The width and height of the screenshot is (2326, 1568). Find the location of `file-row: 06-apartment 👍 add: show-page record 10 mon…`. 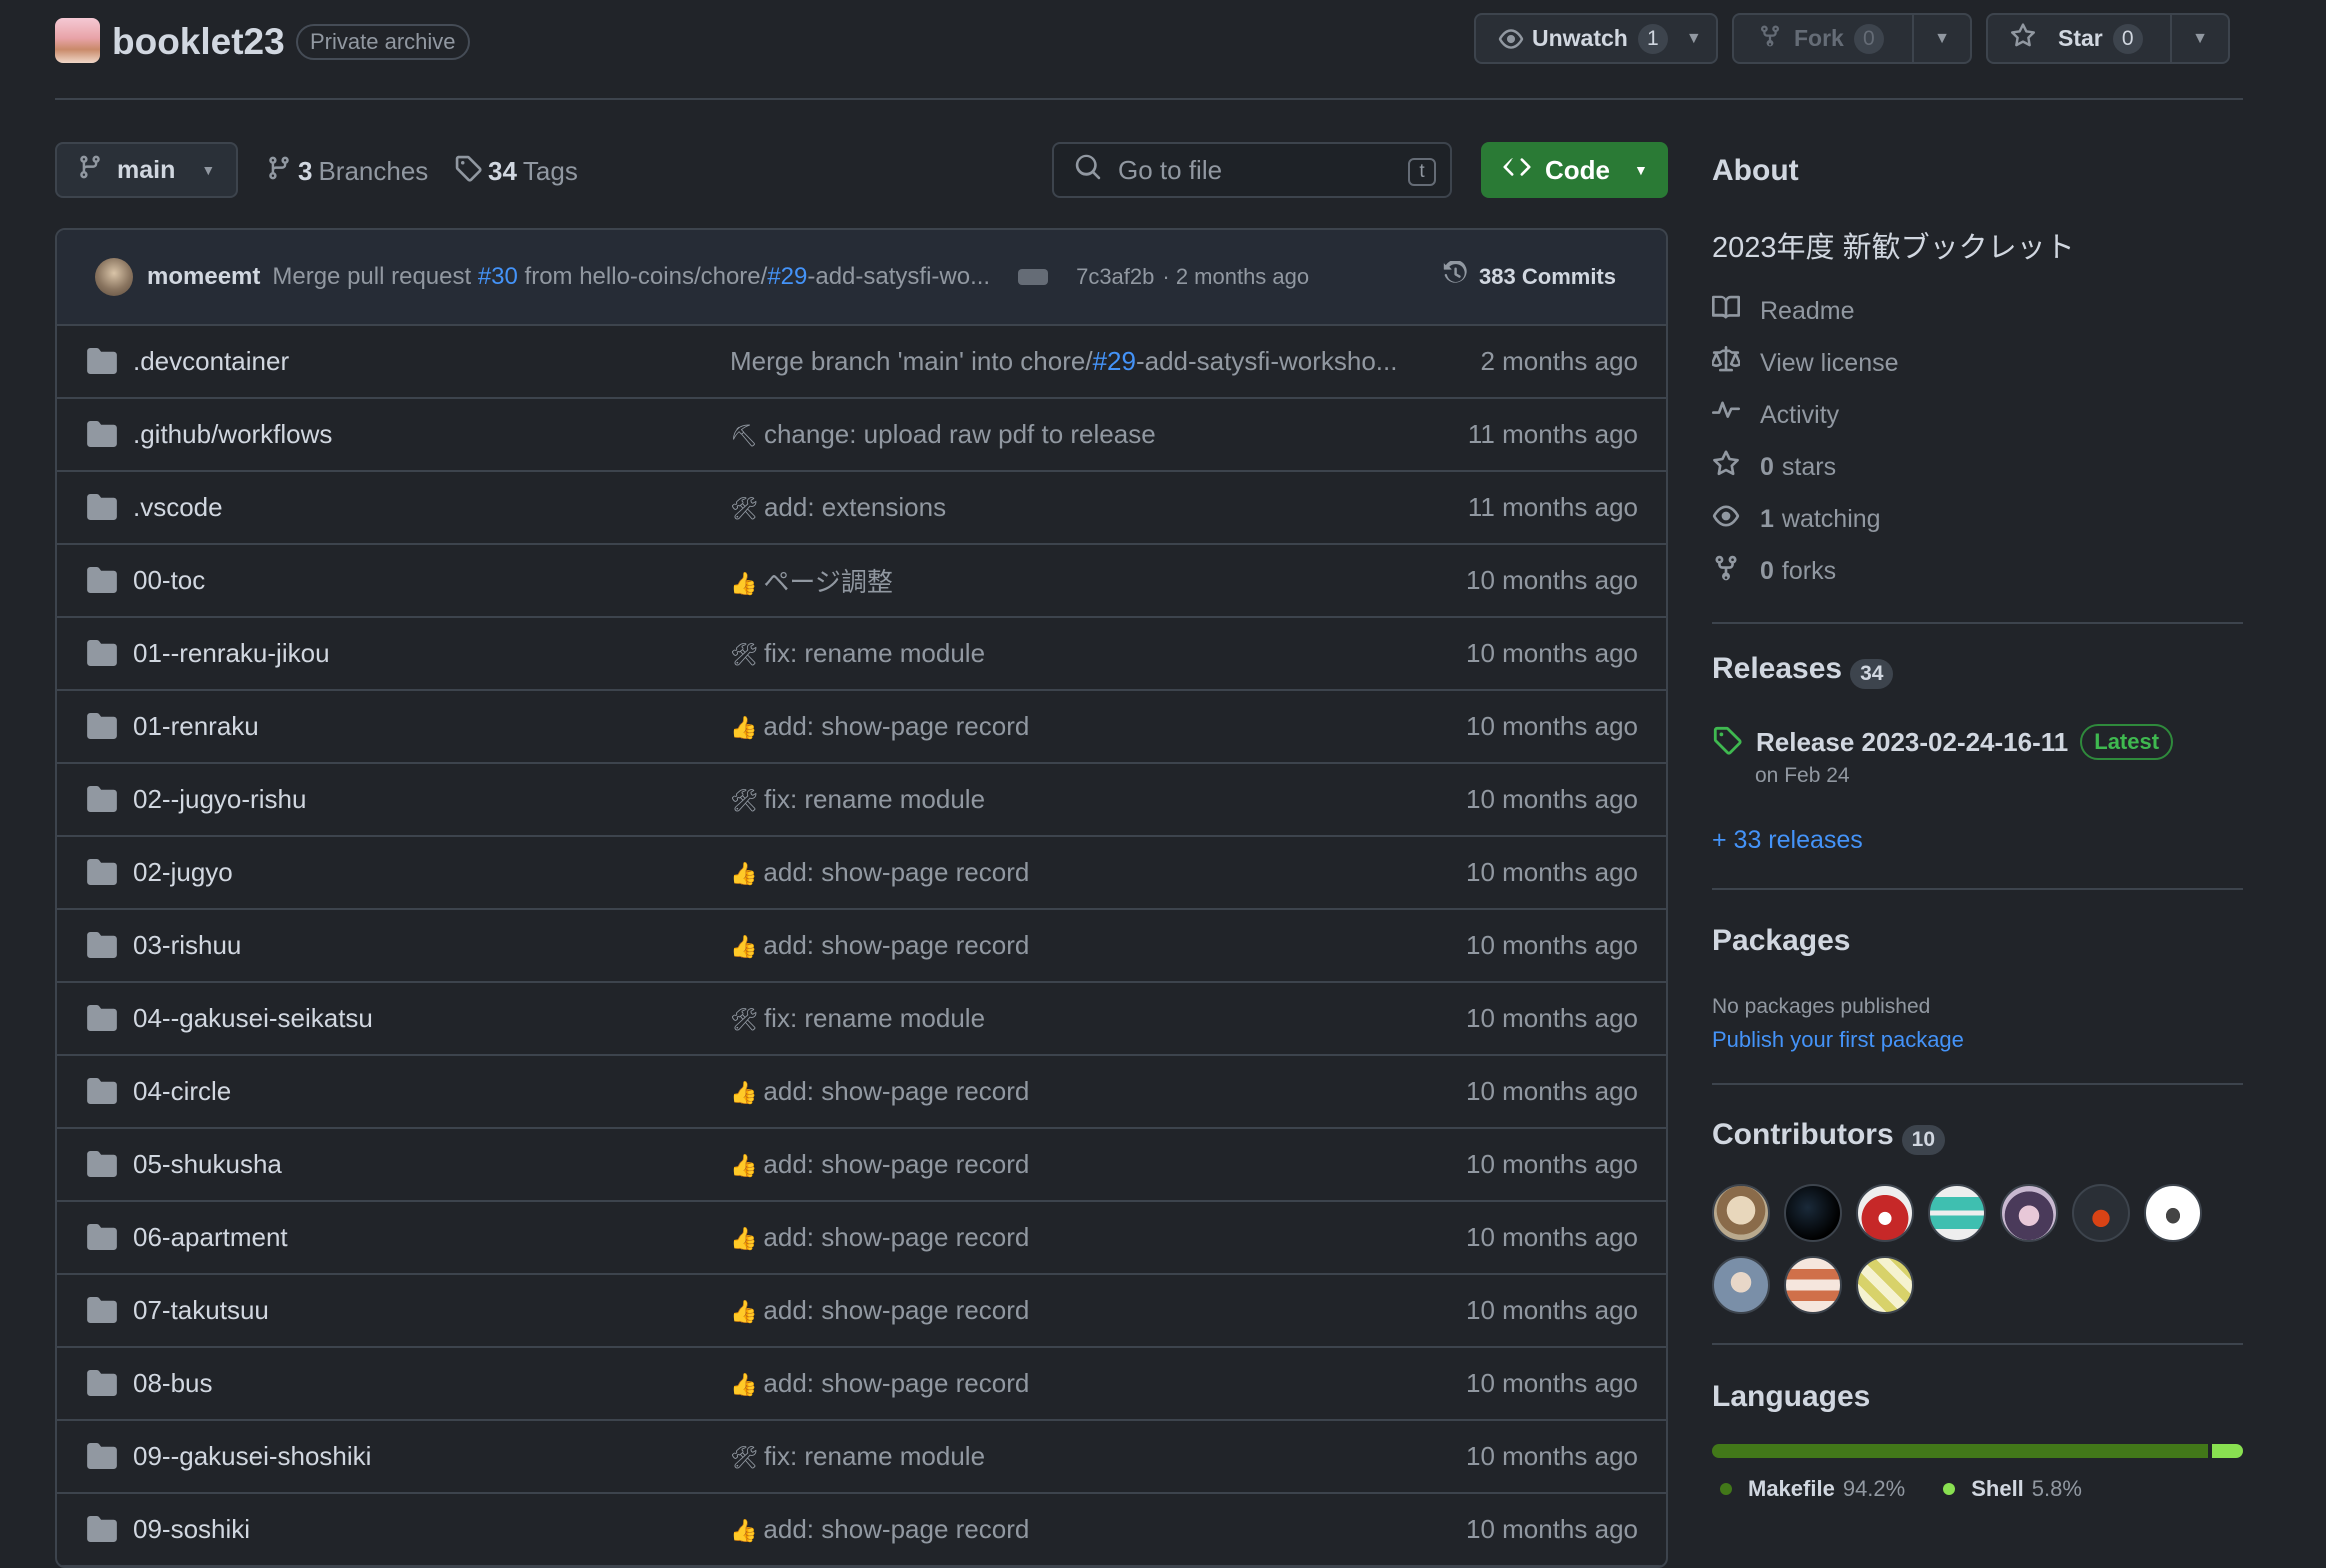

file-row: 06-apartment 👍 add: show-page record 10 mon… is located at coordinates (861, 1238).